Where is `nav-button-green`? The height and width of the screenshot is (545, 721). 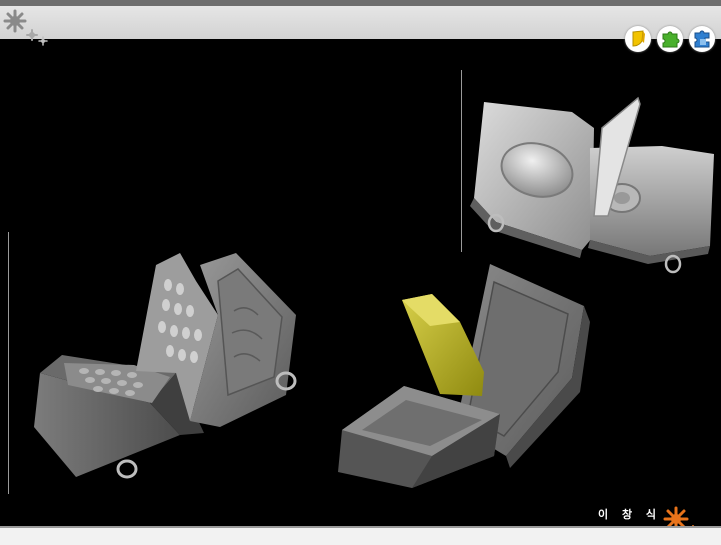 nav-button-green is located at coordinates (670, 39).